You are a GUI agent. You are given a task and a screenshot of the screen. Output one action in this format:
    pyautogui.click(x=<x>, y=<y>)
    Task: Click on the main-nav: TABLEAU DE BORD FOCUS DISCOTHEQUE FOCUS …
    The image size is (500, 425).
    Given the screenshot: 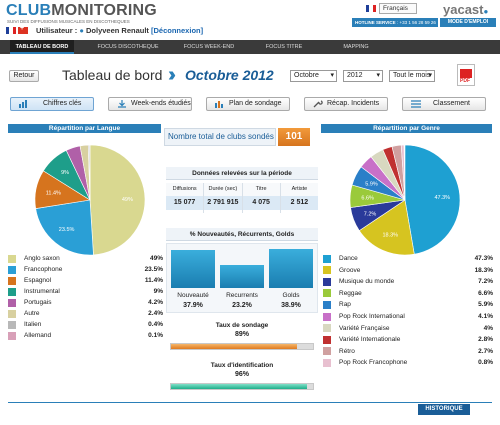 What is the action you would take?
    pyautogui.click(x=250, y=47)
    